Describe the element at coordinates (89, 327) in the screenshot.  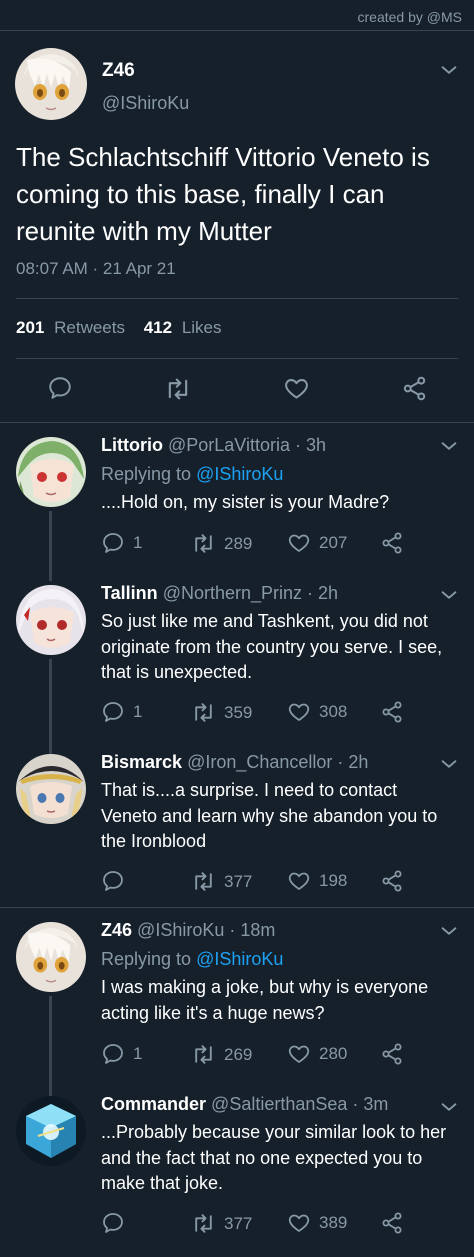
I see `retweet-label: Retweets` at that location.